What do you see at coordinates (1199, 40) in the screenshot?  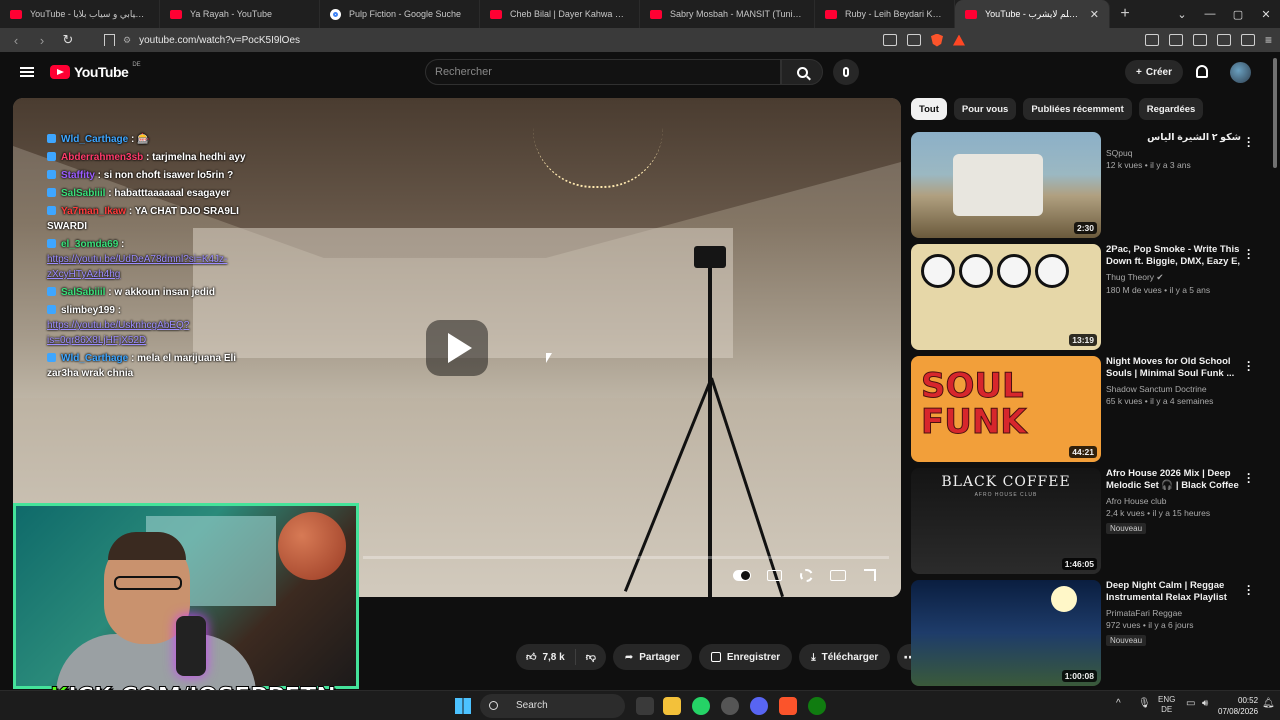 I see `wallet-icon` at bounding box center [1199, 40].